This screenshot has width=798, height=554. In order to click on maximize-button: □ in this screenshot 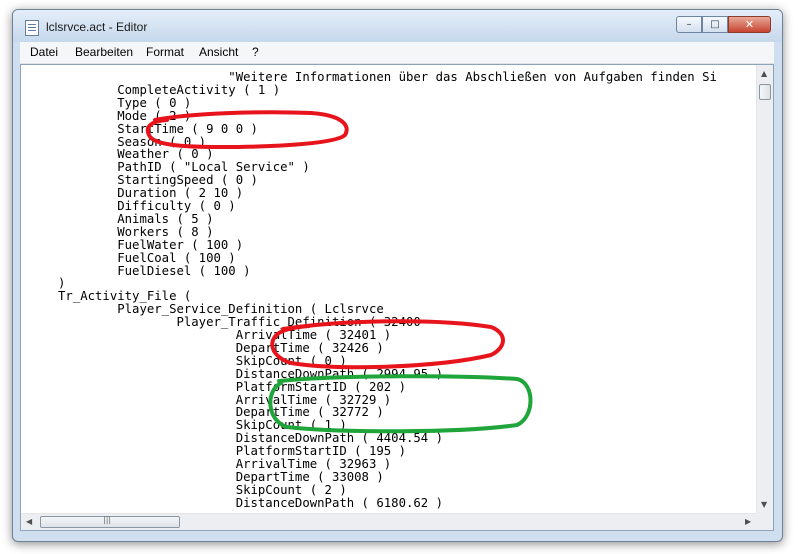, I will do `click(715, 24)`.